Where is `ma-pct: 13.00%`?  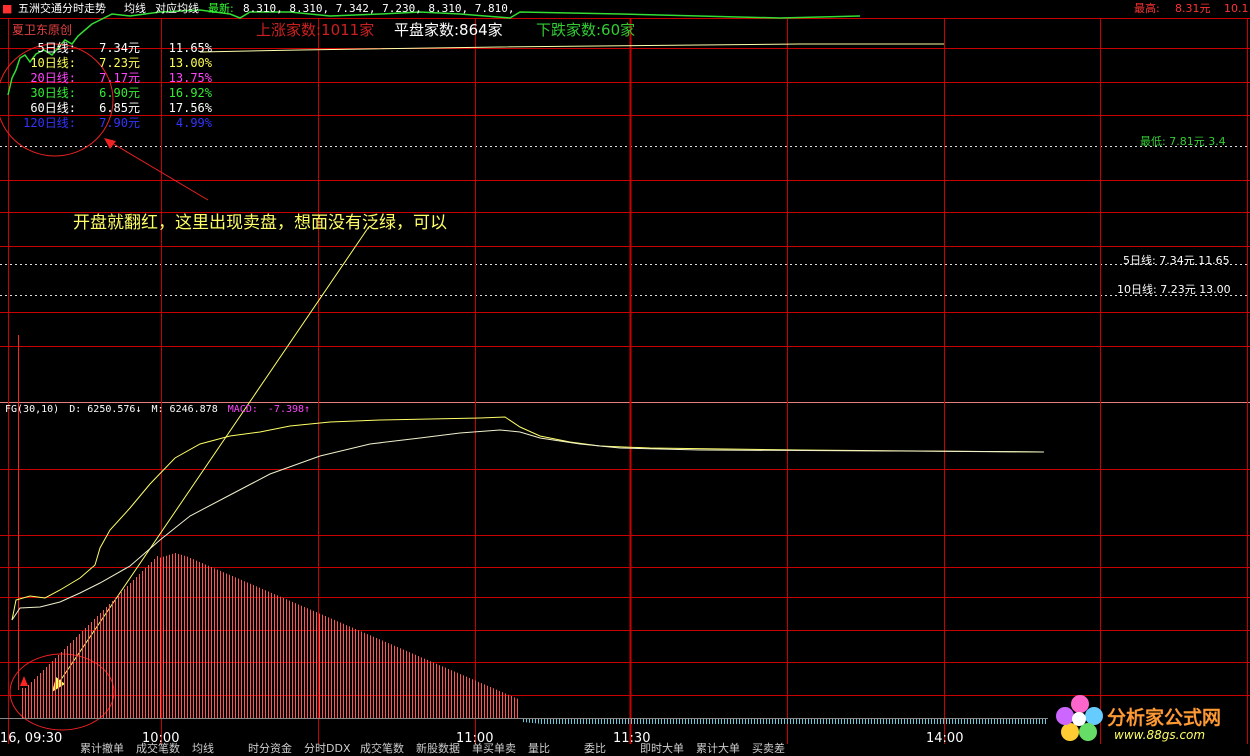
ma-pct: 13.00% is located at coordinates (190, 63).